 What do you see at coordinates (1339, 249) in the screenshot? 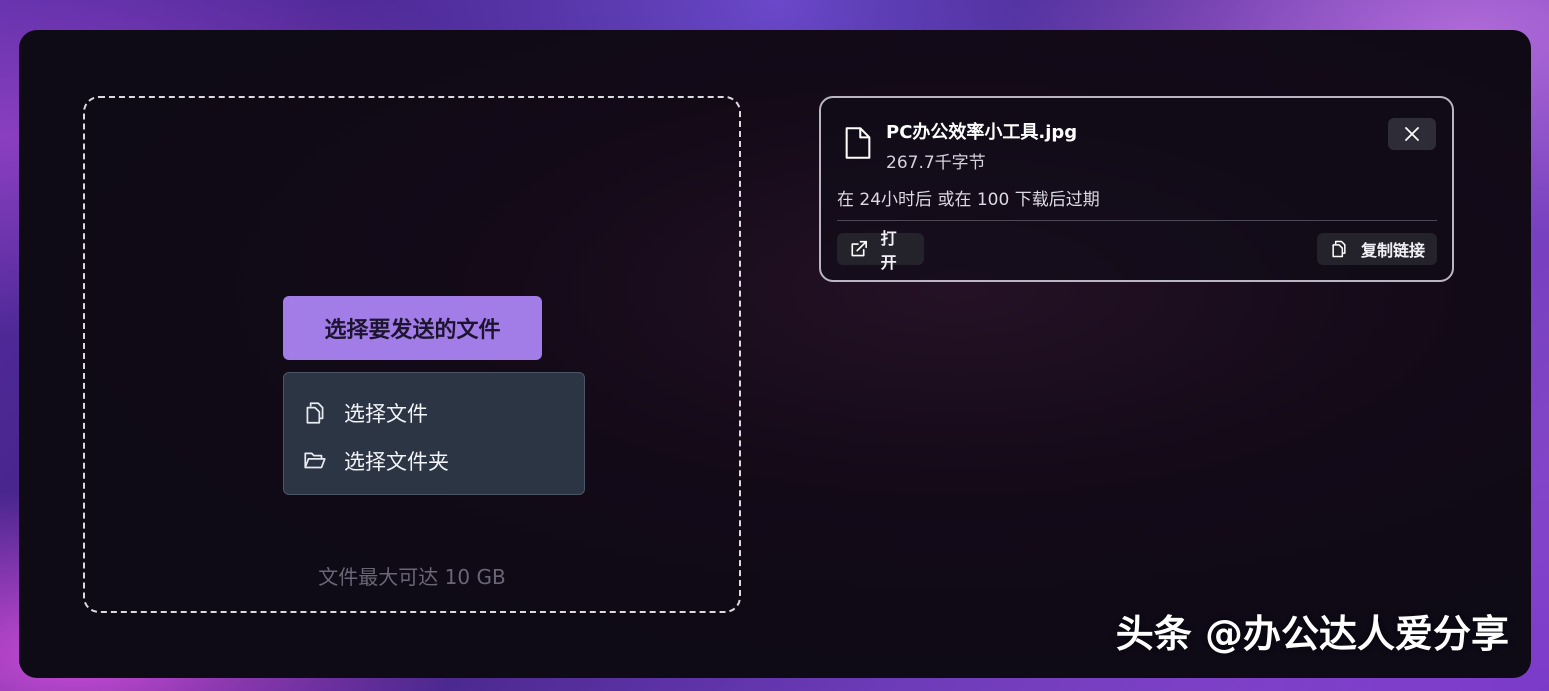
I see `copy-icon` at bounding box center [1339, 249].